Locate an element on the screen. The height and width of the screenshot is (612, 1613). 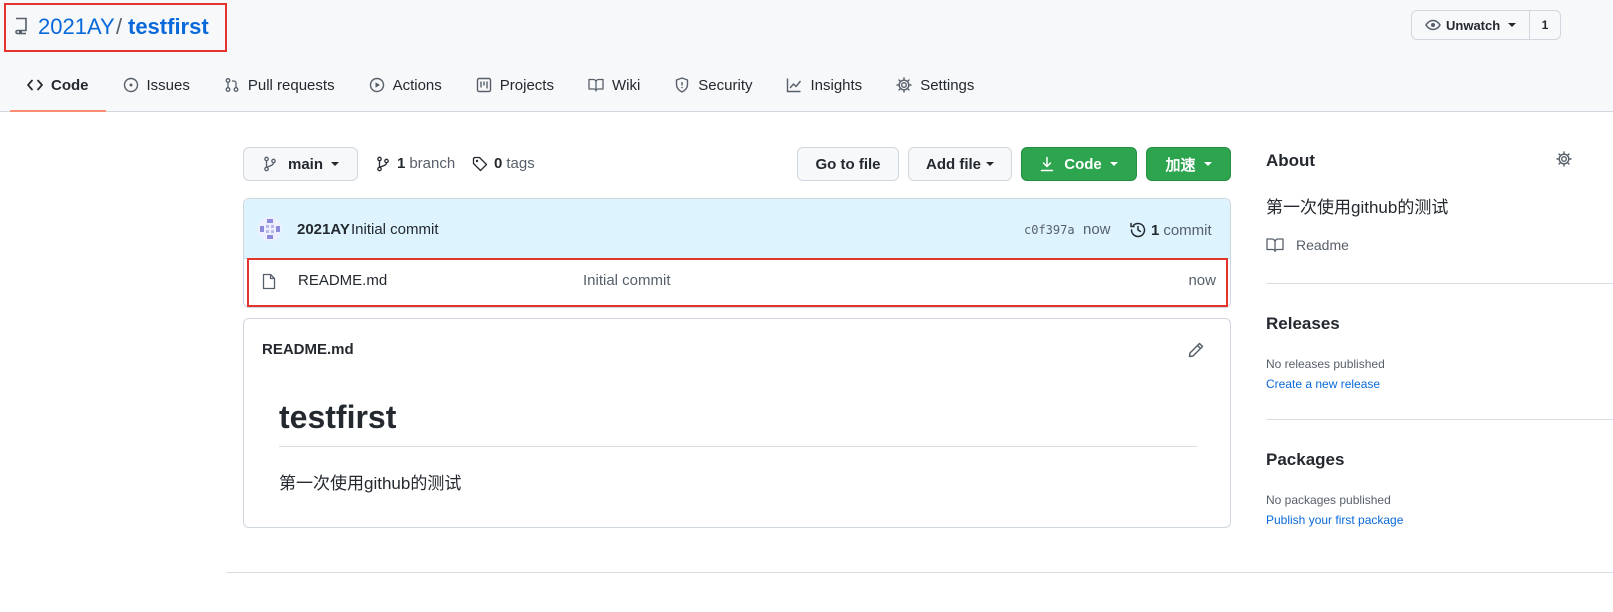
list-item: README.md Initial commit now is located at coordinates (737, 282).